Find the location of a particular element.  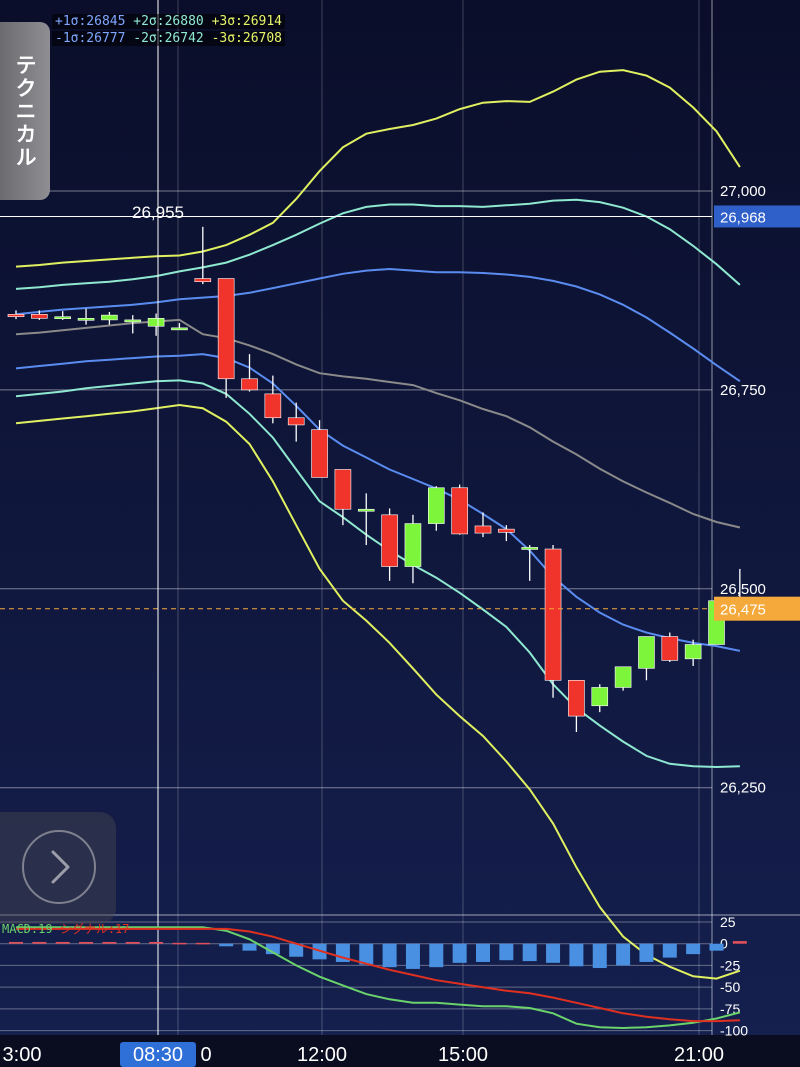

macd-legend-value: MACD:19 is located at coordinates (27, 929).